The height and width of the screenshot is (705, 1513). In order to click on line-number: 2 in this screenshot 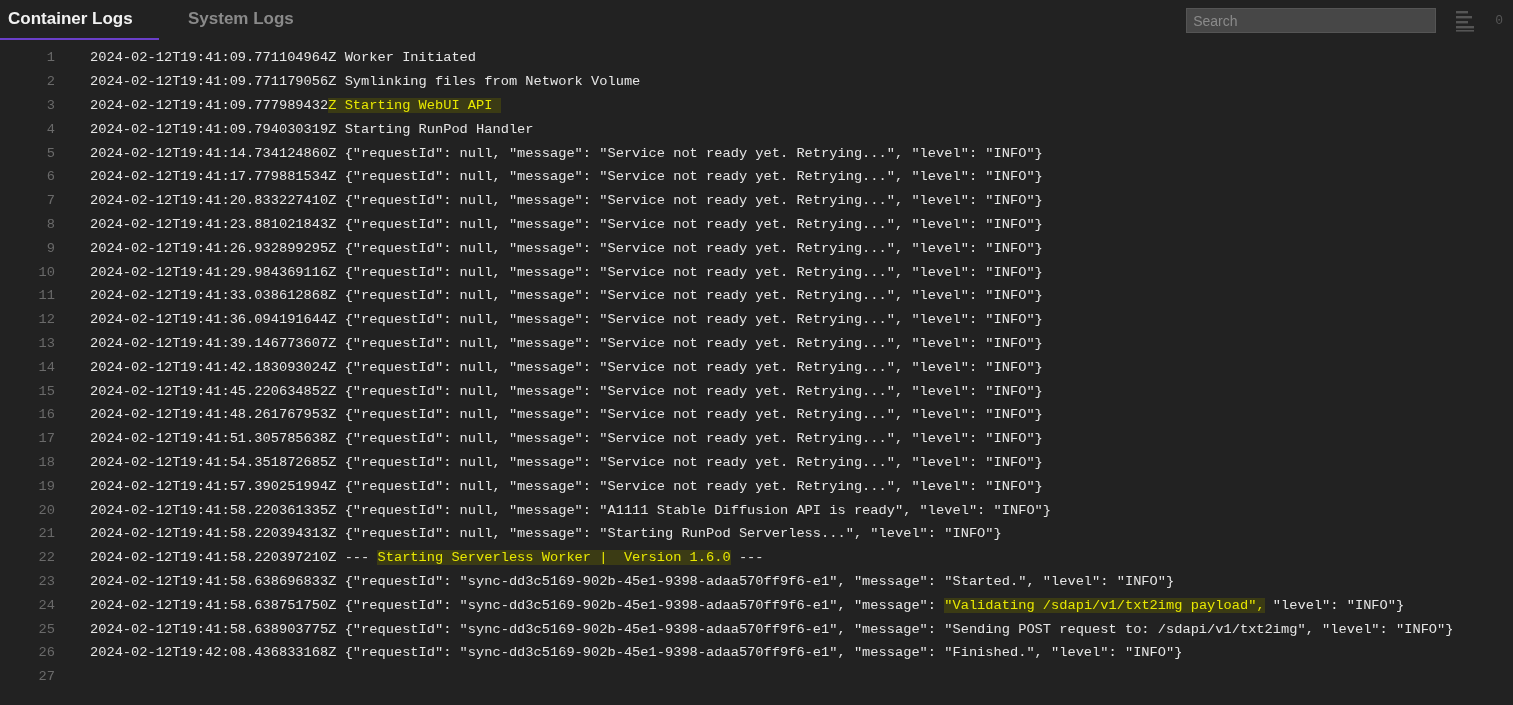, I will do `click(50, 82)`.